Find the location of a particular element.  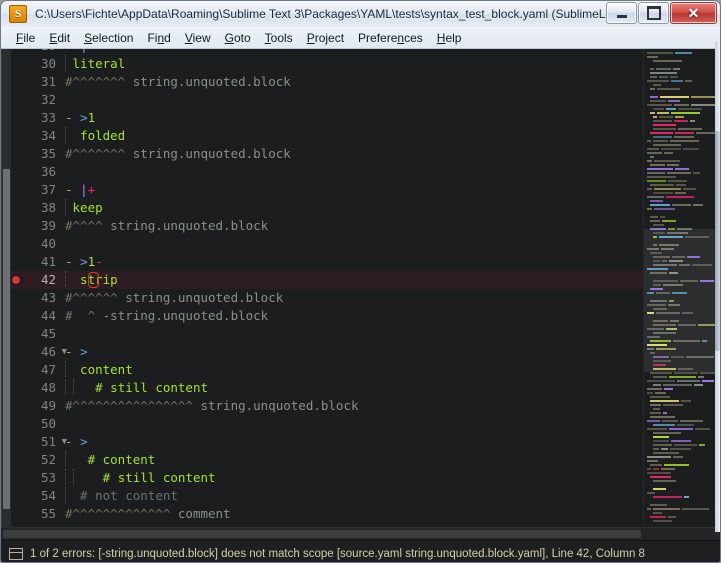

menu-item-goto: Goto is located at coordinates (238, 38).